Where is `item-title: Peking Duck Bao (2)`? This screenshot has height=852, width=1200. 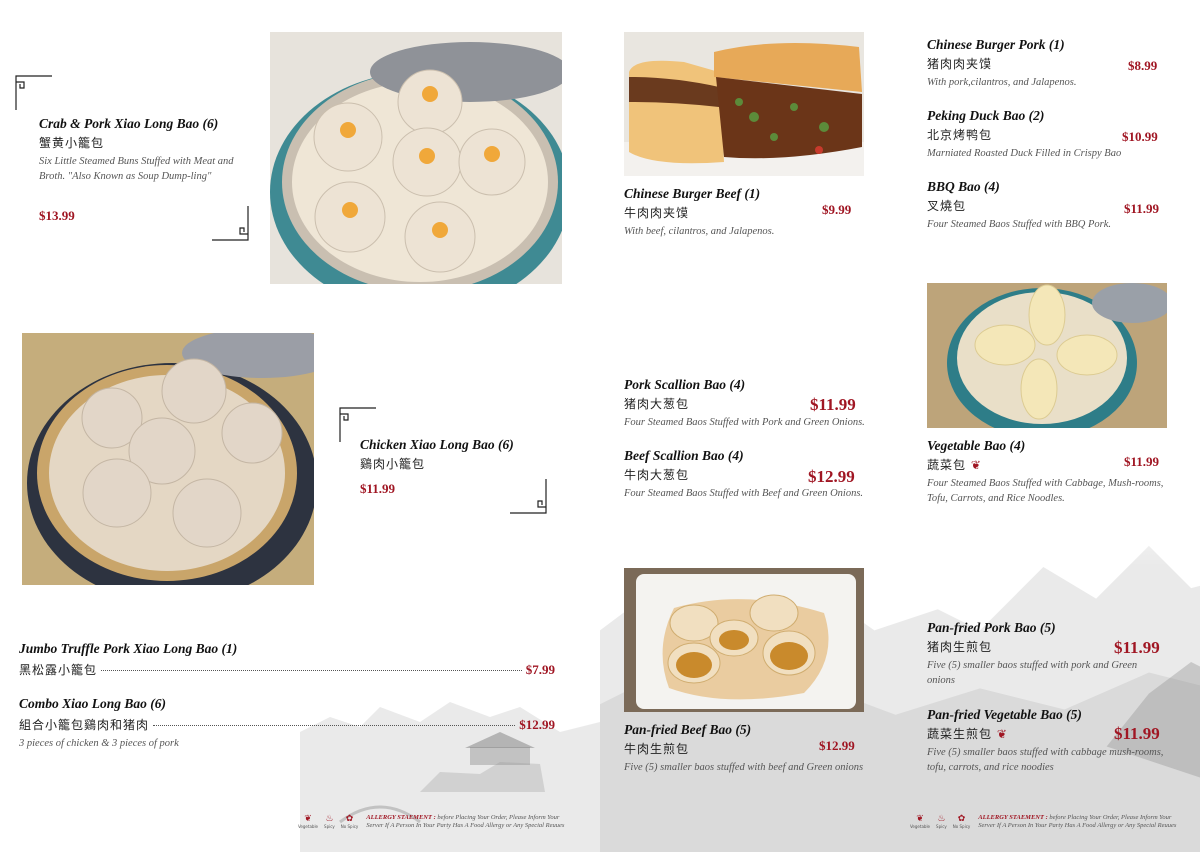
item-title: Peking Duck Bao (2) is located at coordinates (986, 115).